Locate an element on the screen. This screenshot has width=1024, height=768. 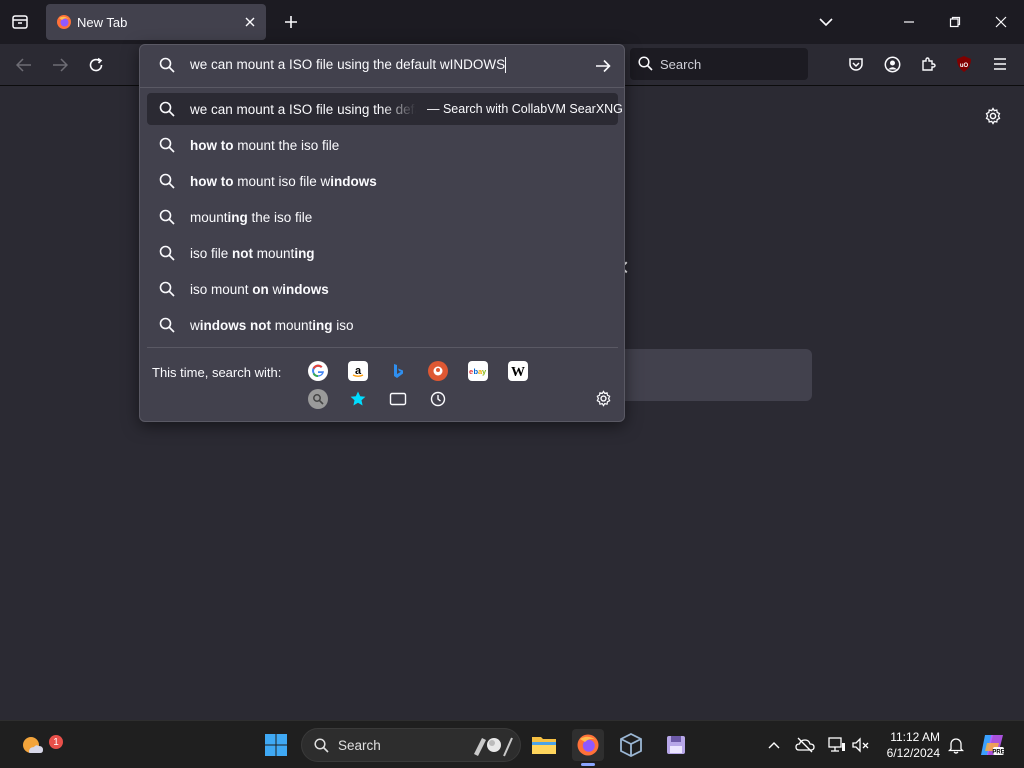
amazon-engine-icon: a is located at coordinates (358, 371).